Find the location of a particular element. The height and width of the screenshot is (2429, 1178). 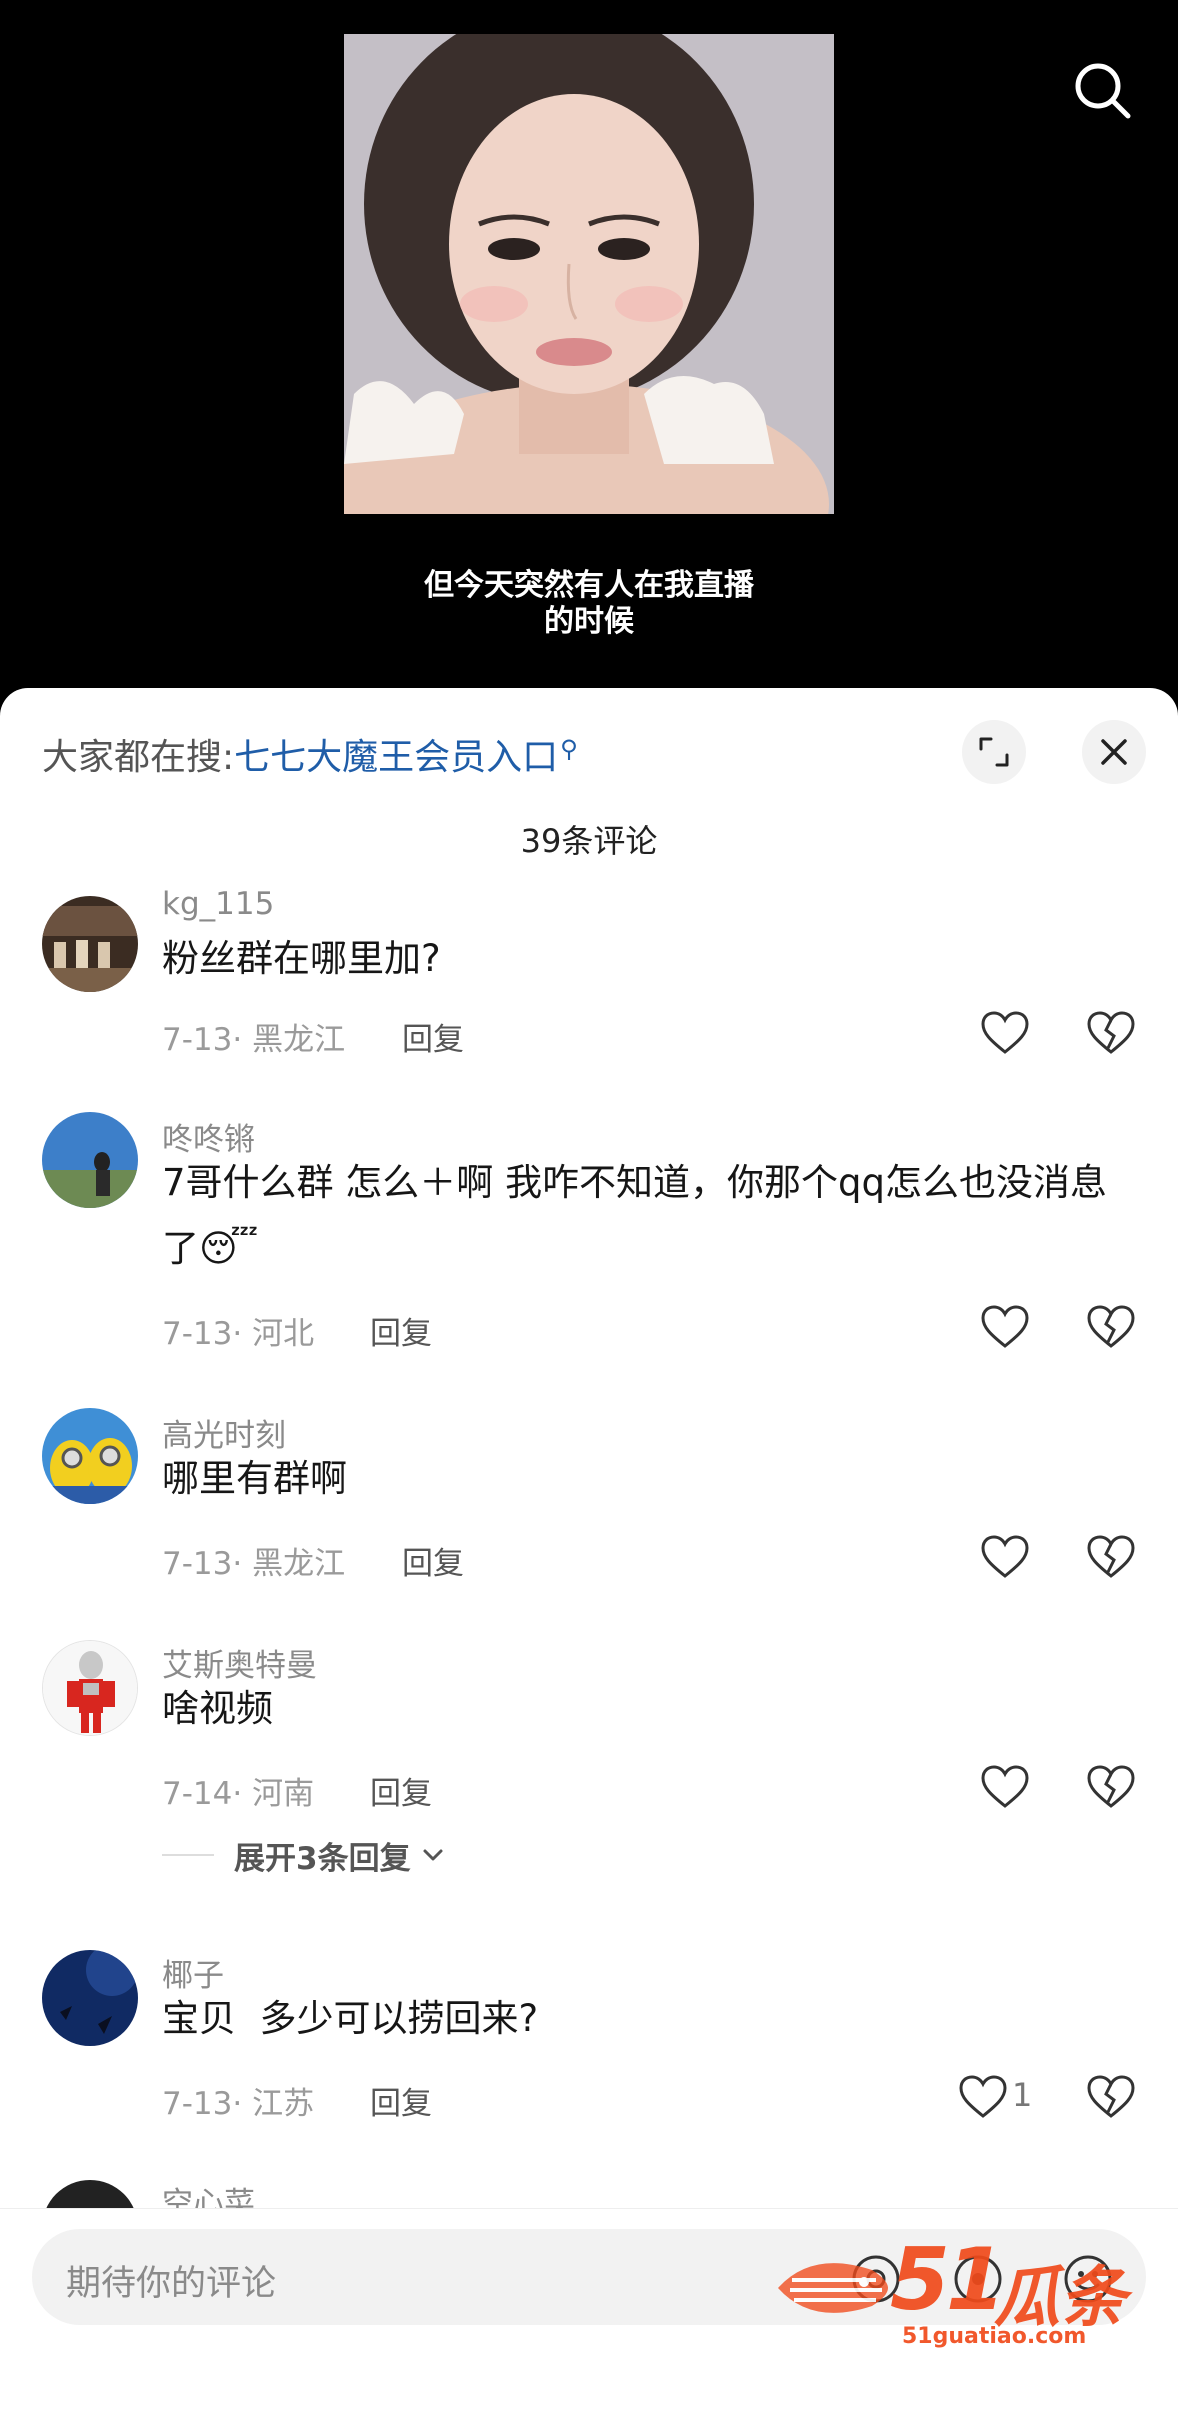

comment-count: 39条评论 is located at coordinates (589, 841).